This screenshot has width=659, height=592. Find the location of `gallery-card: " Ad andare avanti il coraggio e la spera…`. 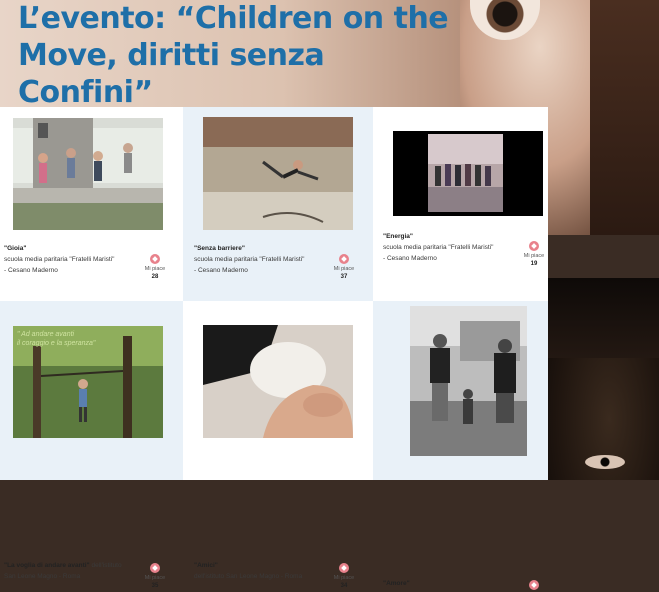

gallery-card: " Ad andare avanti il coraggio e la spera… is located at coordinates (91, 445).